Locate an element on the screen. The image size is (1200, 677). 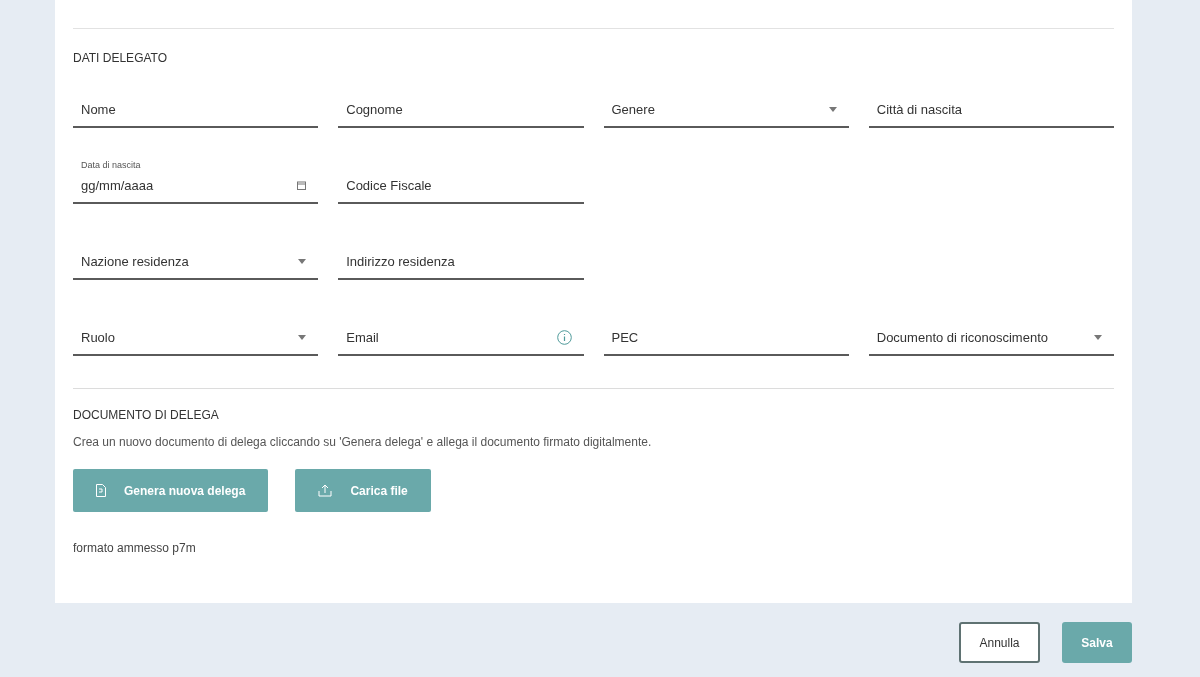
input-field: Nome is located at coordinates (196, 105).